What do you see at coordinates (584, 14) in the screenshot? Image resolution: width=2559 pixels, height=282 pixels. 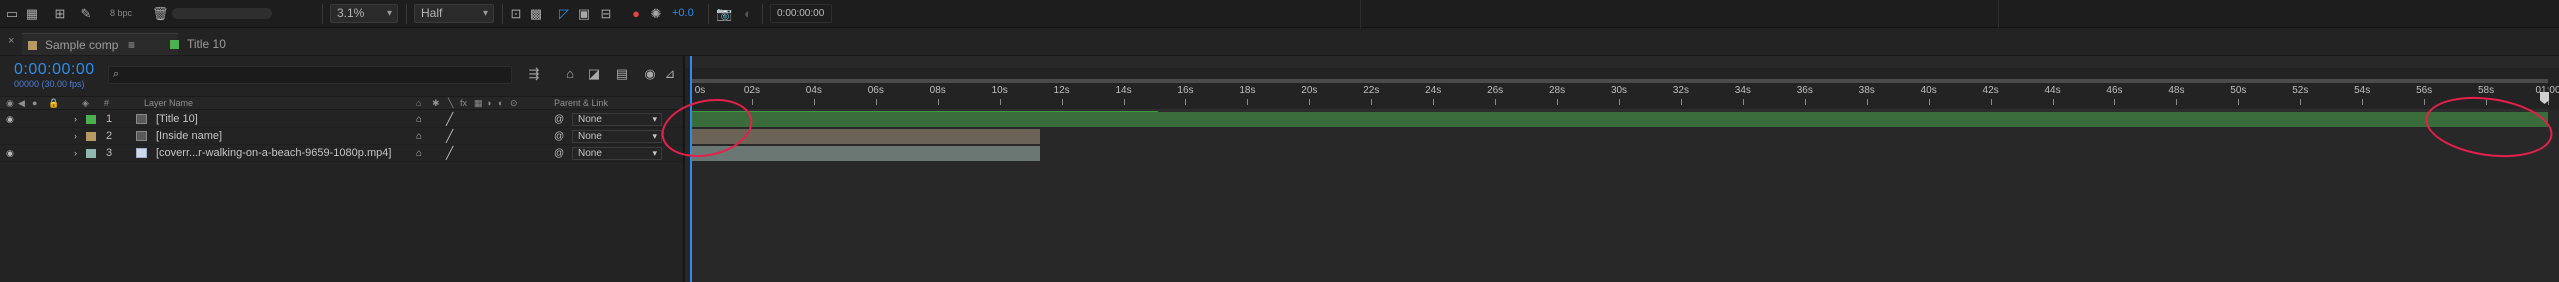 I see `grid-guide-icon: ▣` at bounding box center [584, 14].